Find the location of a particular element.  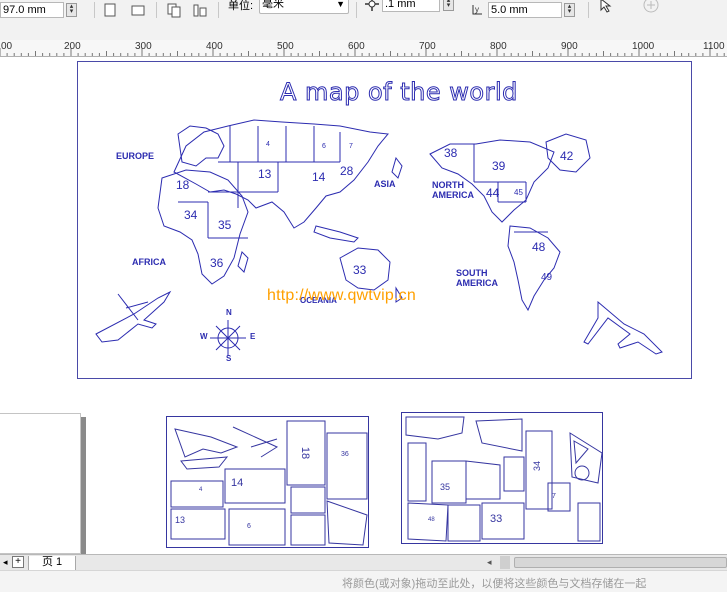

continent-label-europe: EUROPE is located at coordinates (135, 156).